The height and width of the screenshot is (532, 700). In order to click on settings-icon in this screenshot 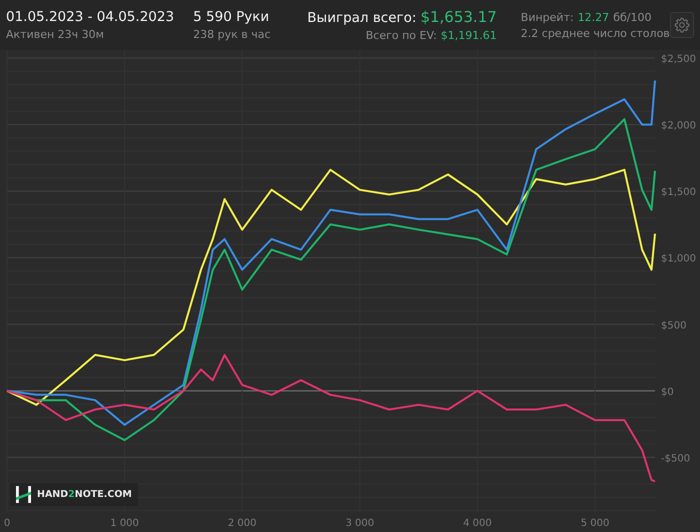, I will do `click(682, 25)`.